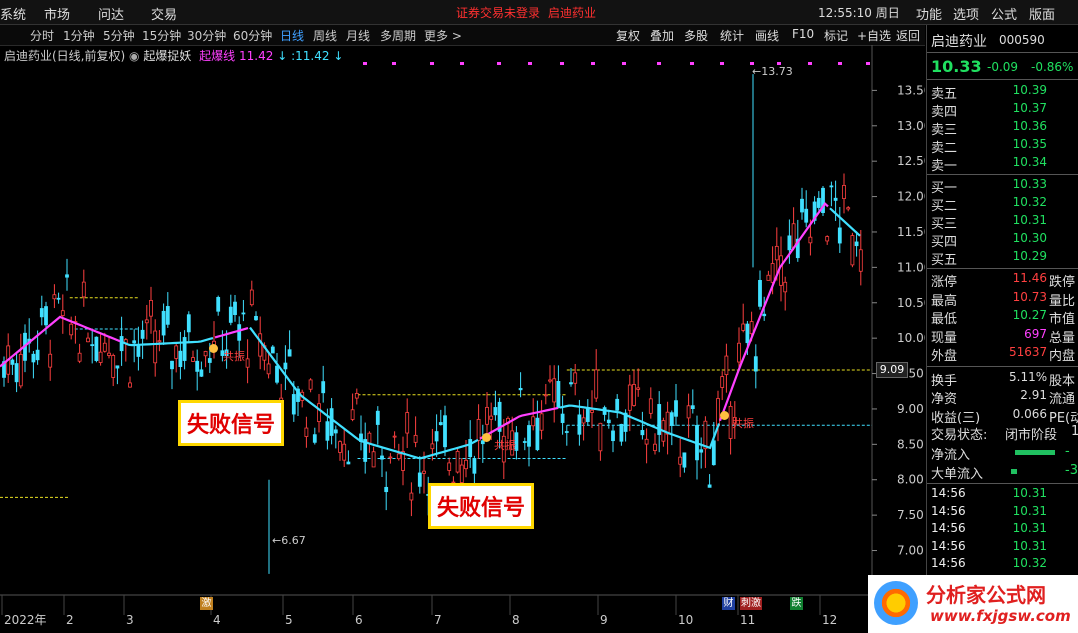  What do you see at coordinates (751, 603) in the screenshot?
I see `event-marker-3: 刺激` at bounding box center [751, 603].